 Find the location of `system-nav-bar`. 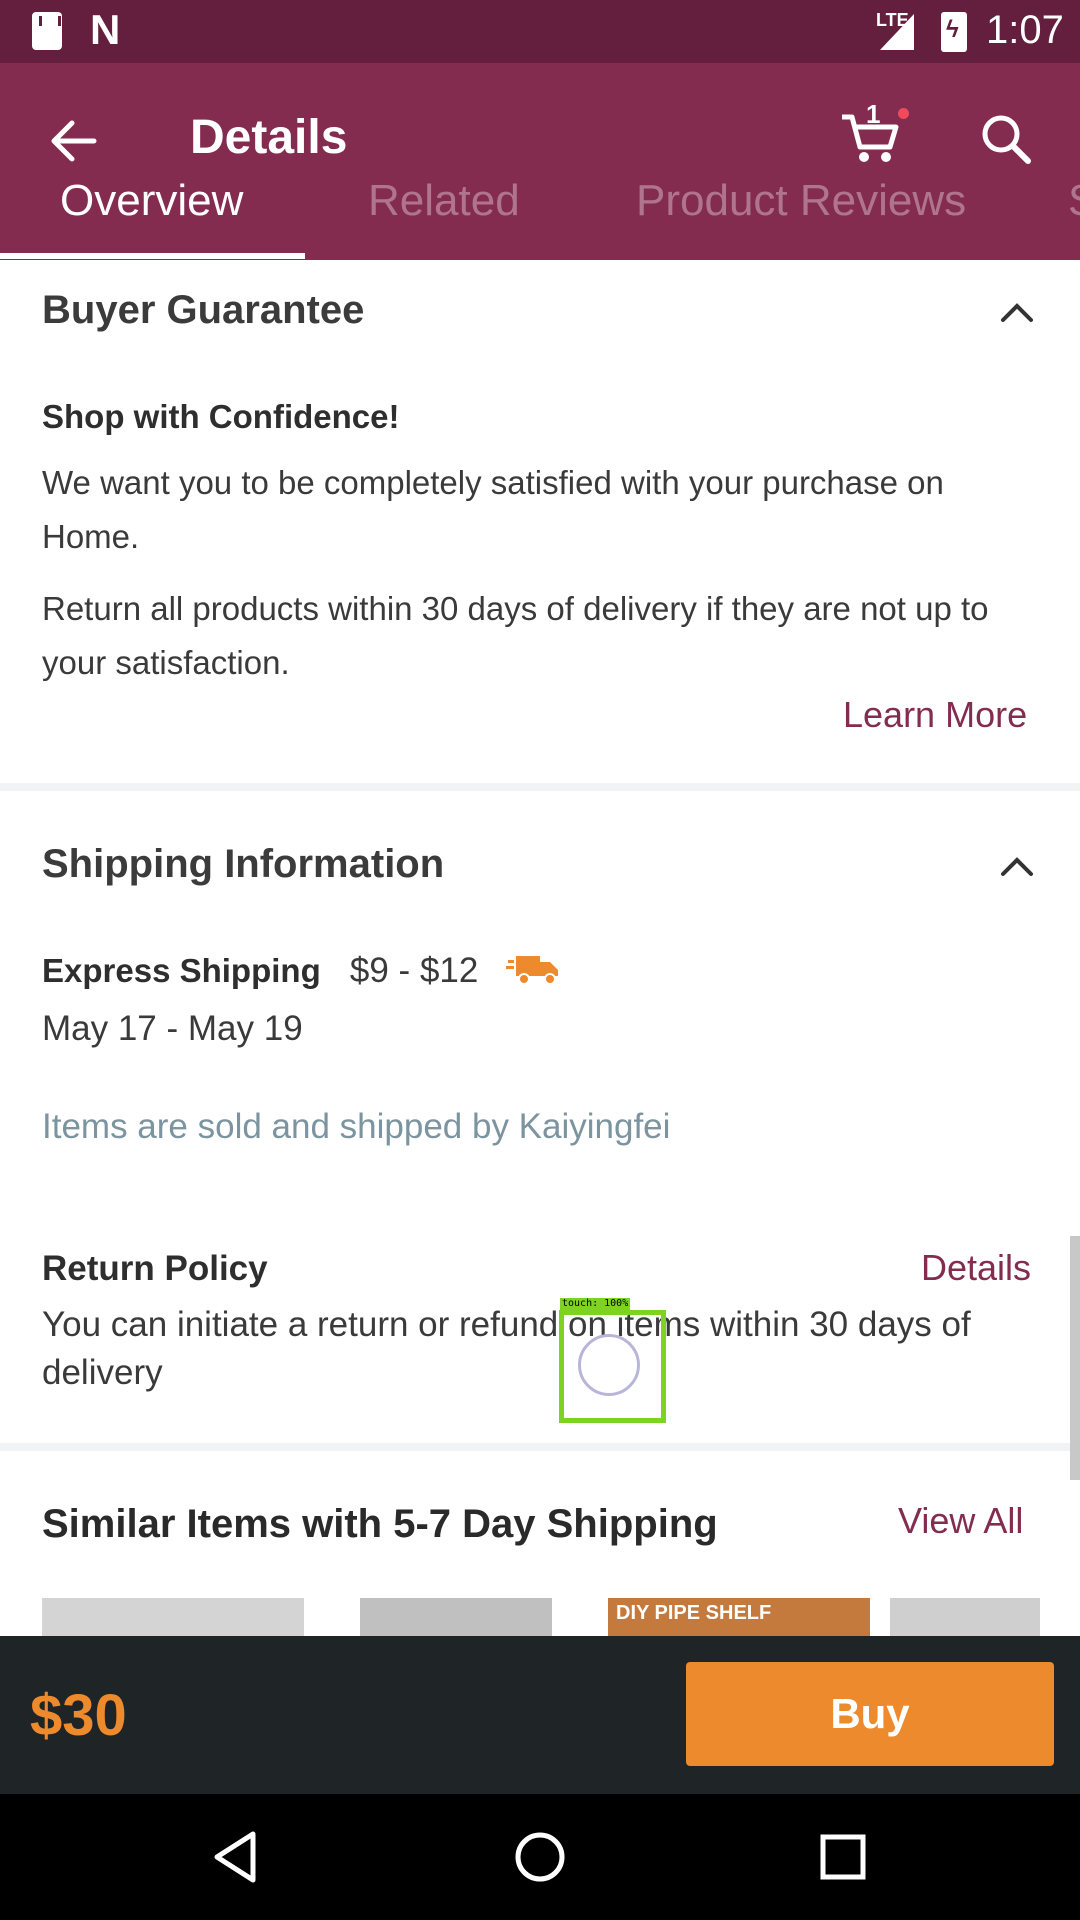

system-nav-bar is located at coordinates (540, 1857).